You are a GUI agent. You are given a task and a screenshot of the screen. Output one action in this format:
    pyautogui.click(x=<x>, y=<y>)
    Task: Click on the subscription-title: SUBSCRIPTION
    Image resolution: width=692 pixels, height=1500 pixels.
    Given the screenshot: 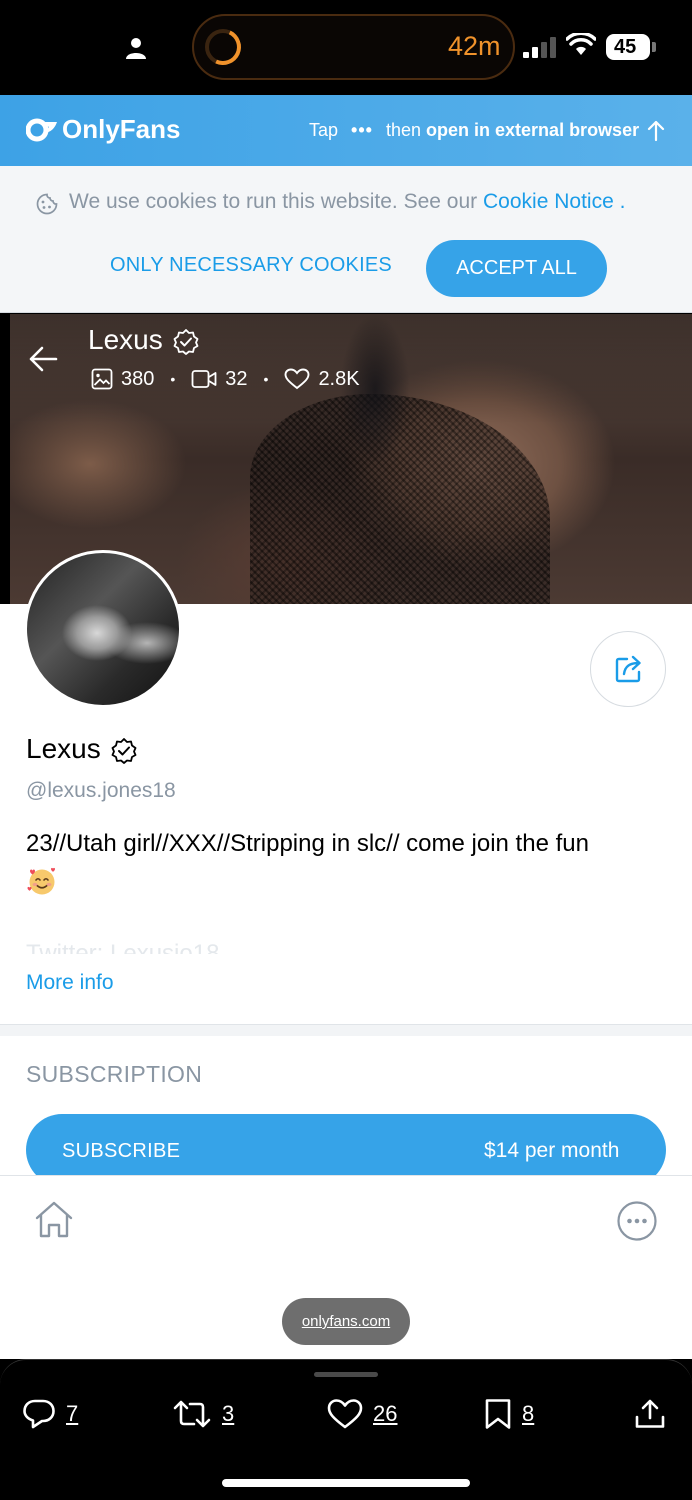 What is the action you would take?
    pyautogui.click(x=114, y=1074)
    